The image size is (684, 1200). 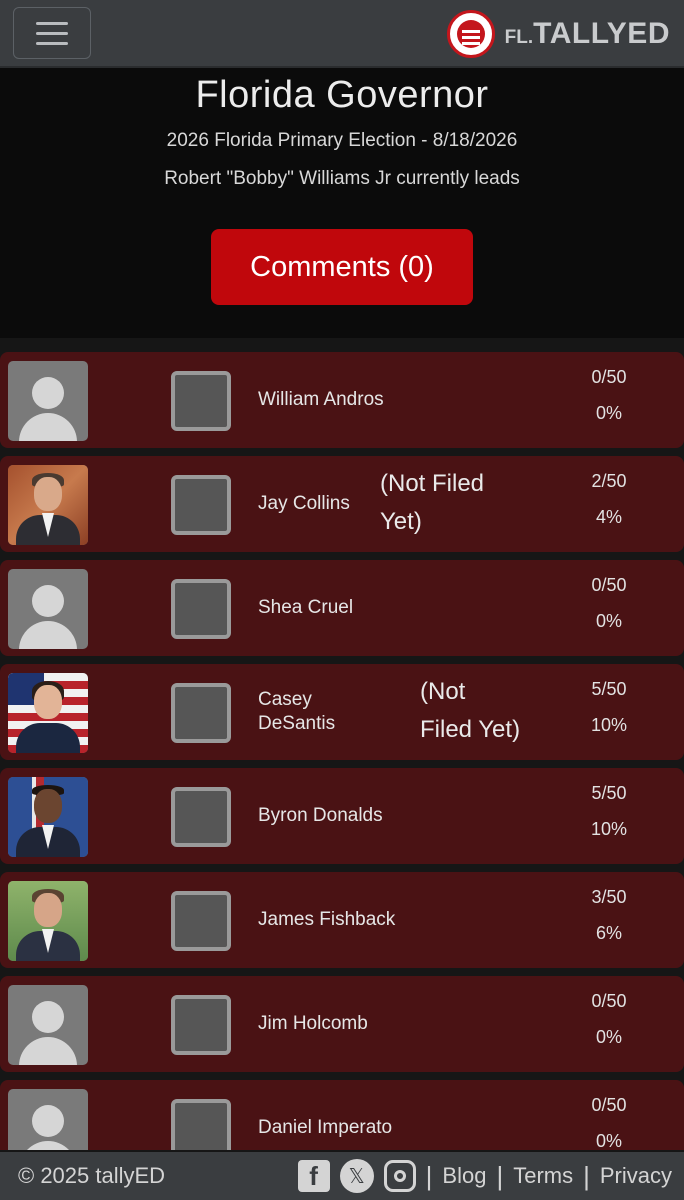 I want to click on candidate-row: Byron Donalds 5/50 10%, so click(x=342, y=816).